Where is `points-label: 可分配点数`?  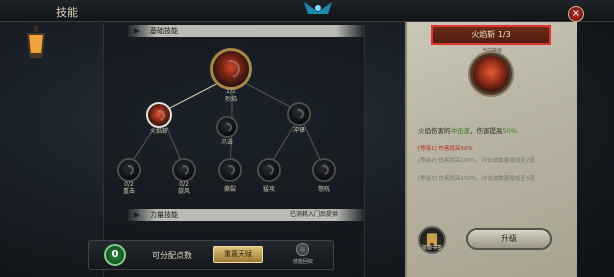 points-label: 可分配点数 is located at coordinates (172, 255).